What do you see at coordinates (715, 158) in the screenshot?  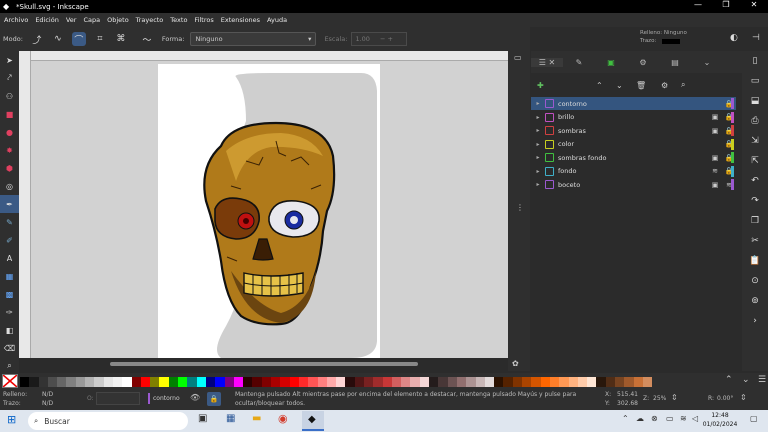 I see `layer-visibility-icon: ▣` at bounding box center [715, 158].